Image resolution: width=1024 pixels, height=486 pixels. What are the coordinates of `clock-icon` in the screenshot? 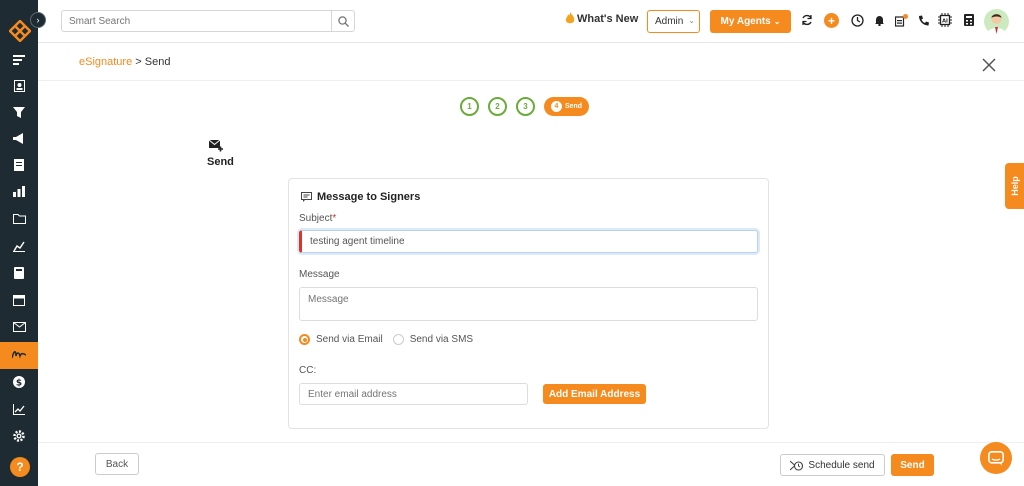 It's located at (857, 20).